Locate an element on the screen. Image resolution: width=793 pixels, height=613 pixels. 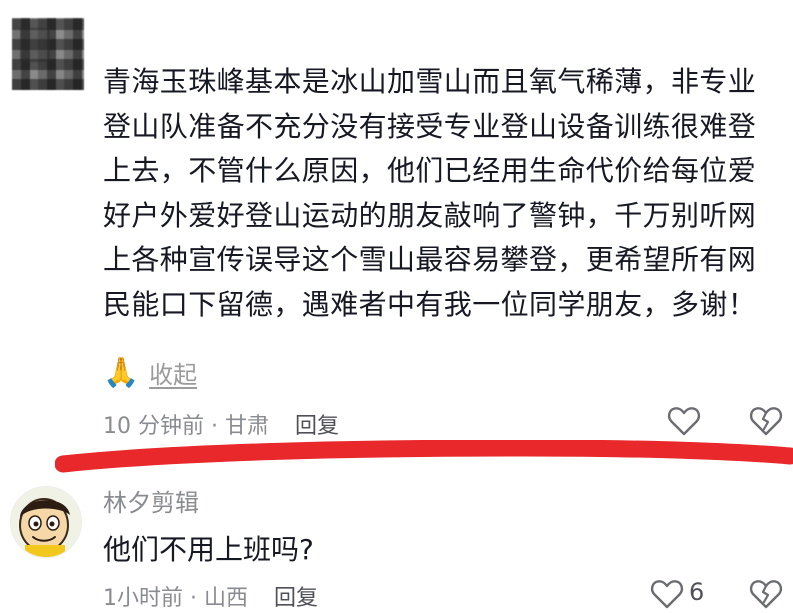
comment-line: 民能口下留德，遇难者中有我一位同学朋友，多谢！ is located at coordinates (430, 304).